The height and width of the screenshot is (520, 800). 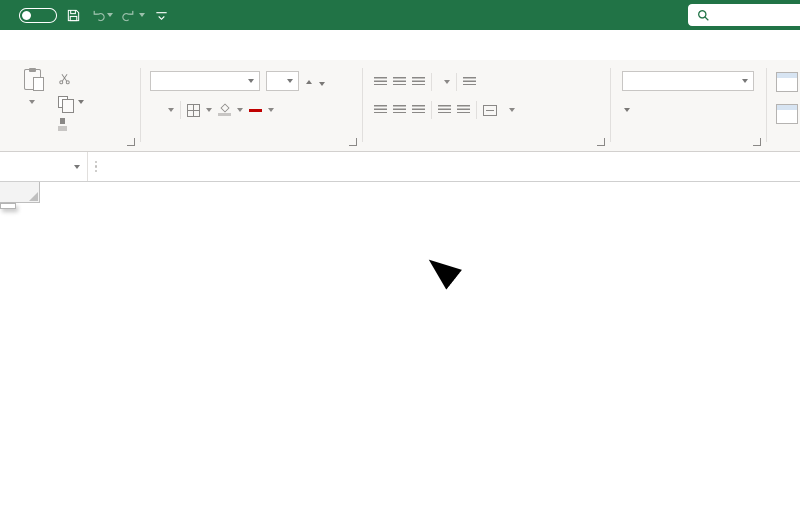 I want to click on undo-button, so click(x=101, y=15).